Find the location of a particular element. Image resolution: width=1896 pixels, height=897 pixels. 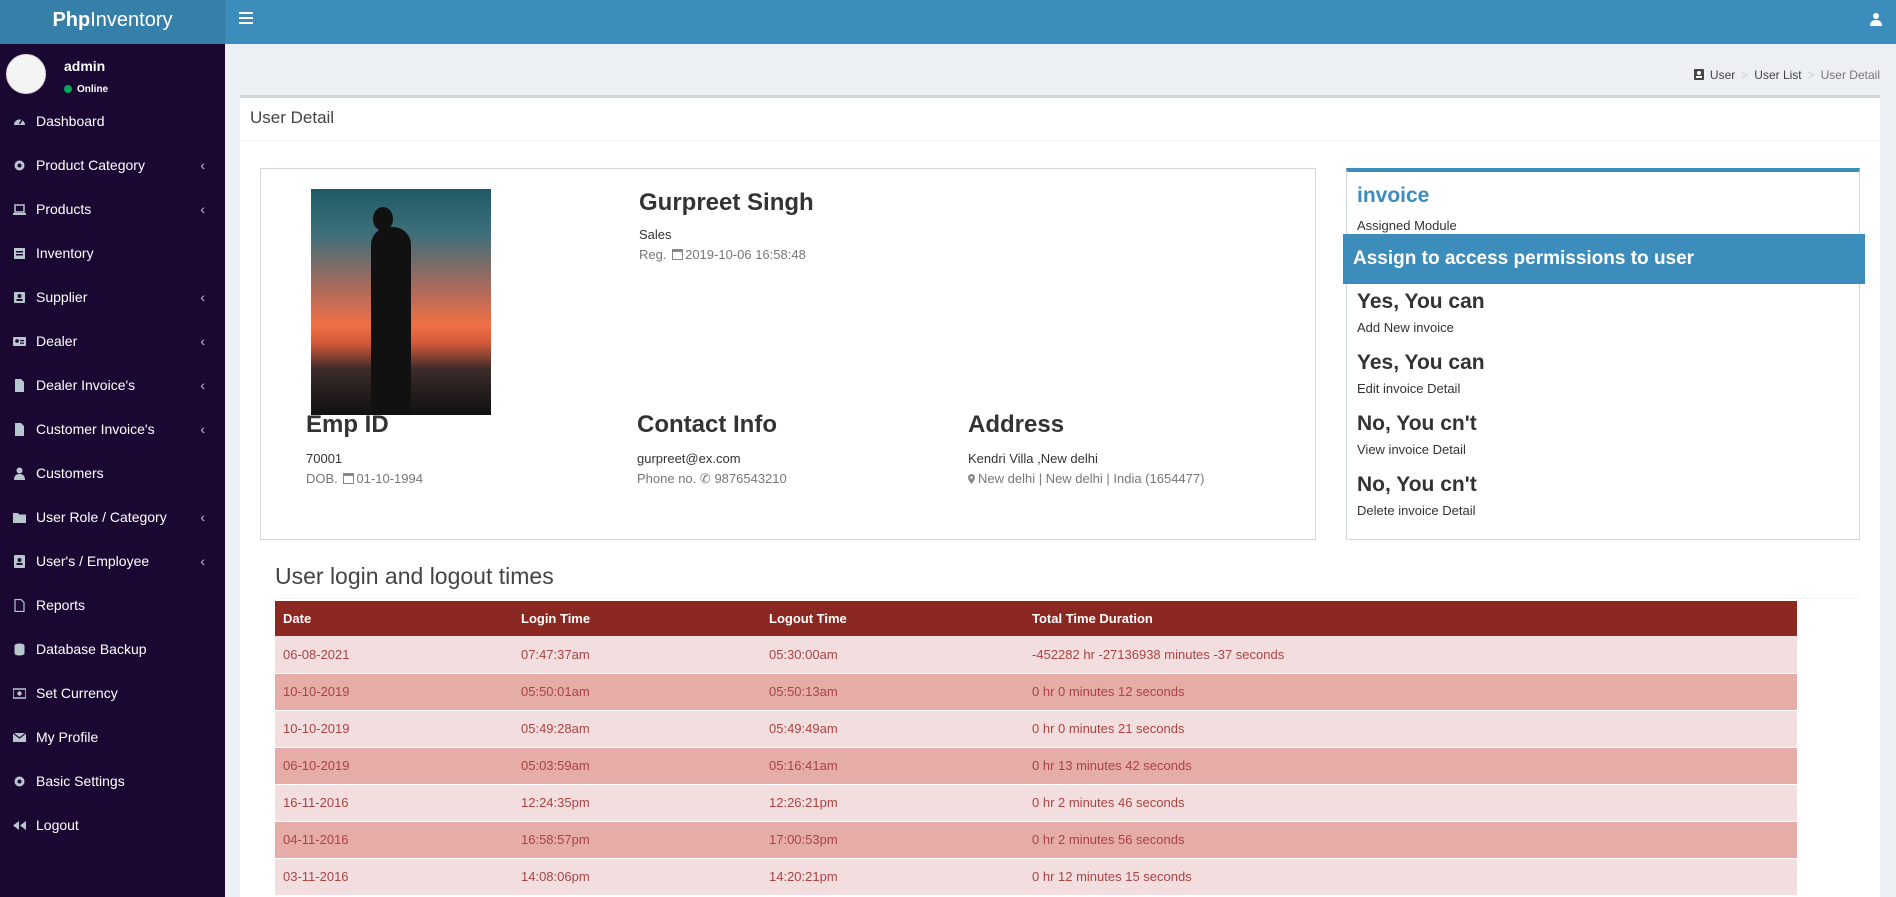

table-cell: 0 hr 0 minutes 12 seconds is located at coordinates (1410, 692).